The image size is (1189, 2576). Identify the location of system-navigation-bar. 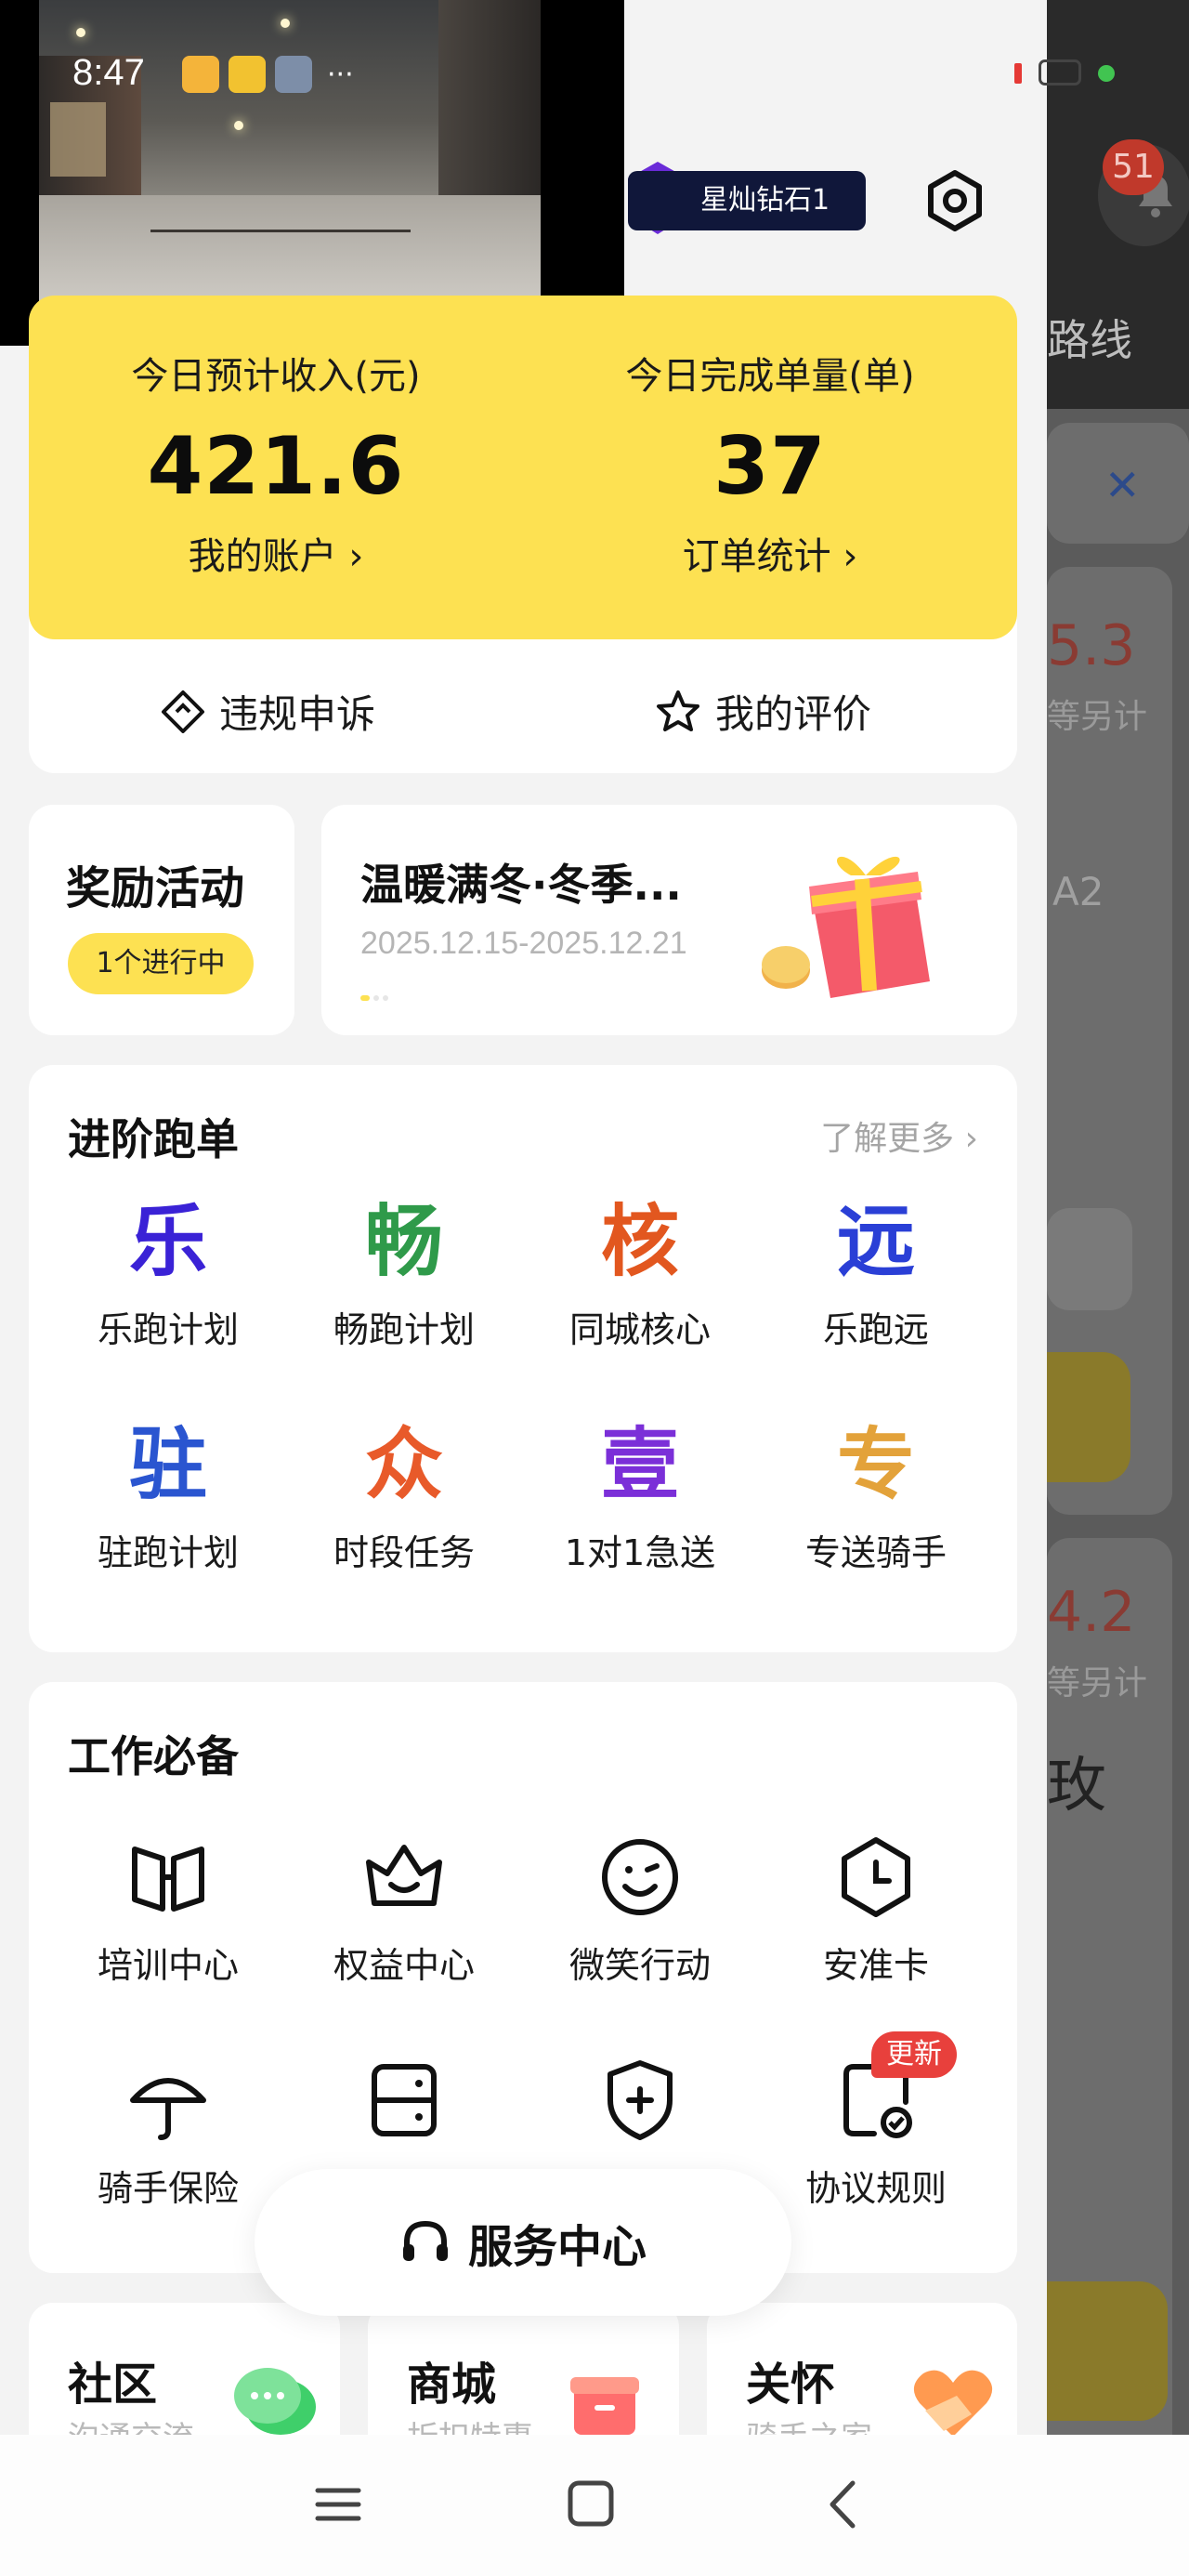
(594, 2505).